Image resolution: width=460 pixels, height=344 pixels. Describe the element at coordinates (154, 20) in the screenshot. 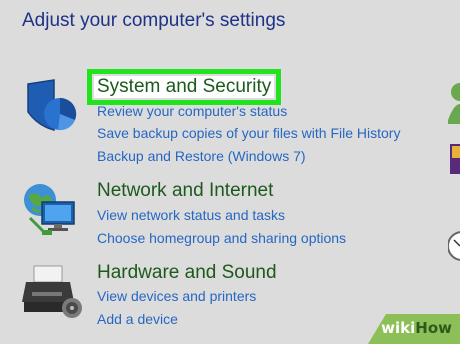

I see `page-title: Adjust your computer's settings` at that location.